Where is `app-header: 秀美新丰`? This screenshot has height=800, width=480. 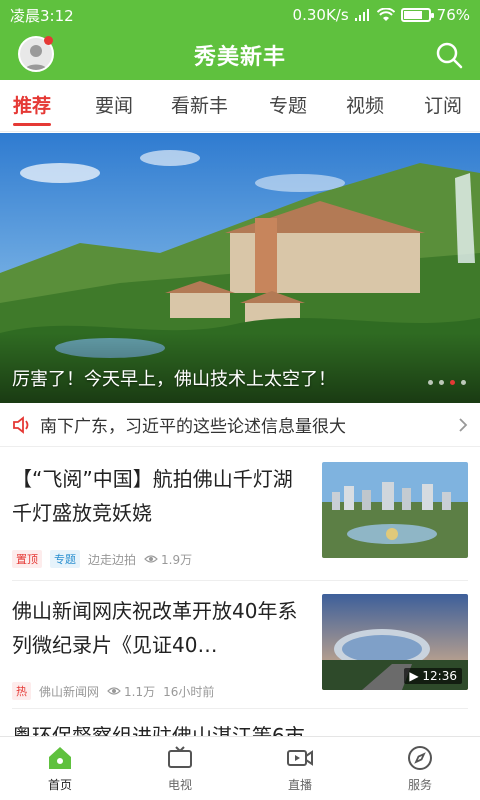 app-header: 秀美新丰 is located at coordinates (240, 55).